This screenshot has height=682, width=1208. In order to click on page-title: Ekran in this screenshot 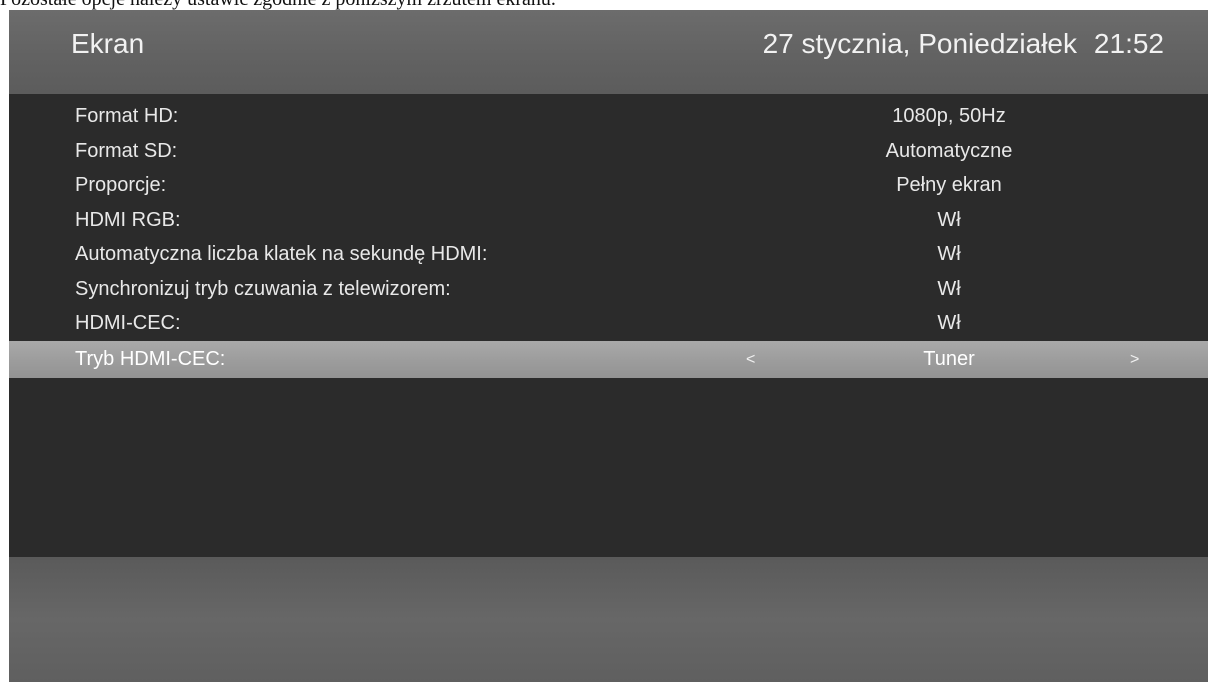, I will do `click(108, 43)`.